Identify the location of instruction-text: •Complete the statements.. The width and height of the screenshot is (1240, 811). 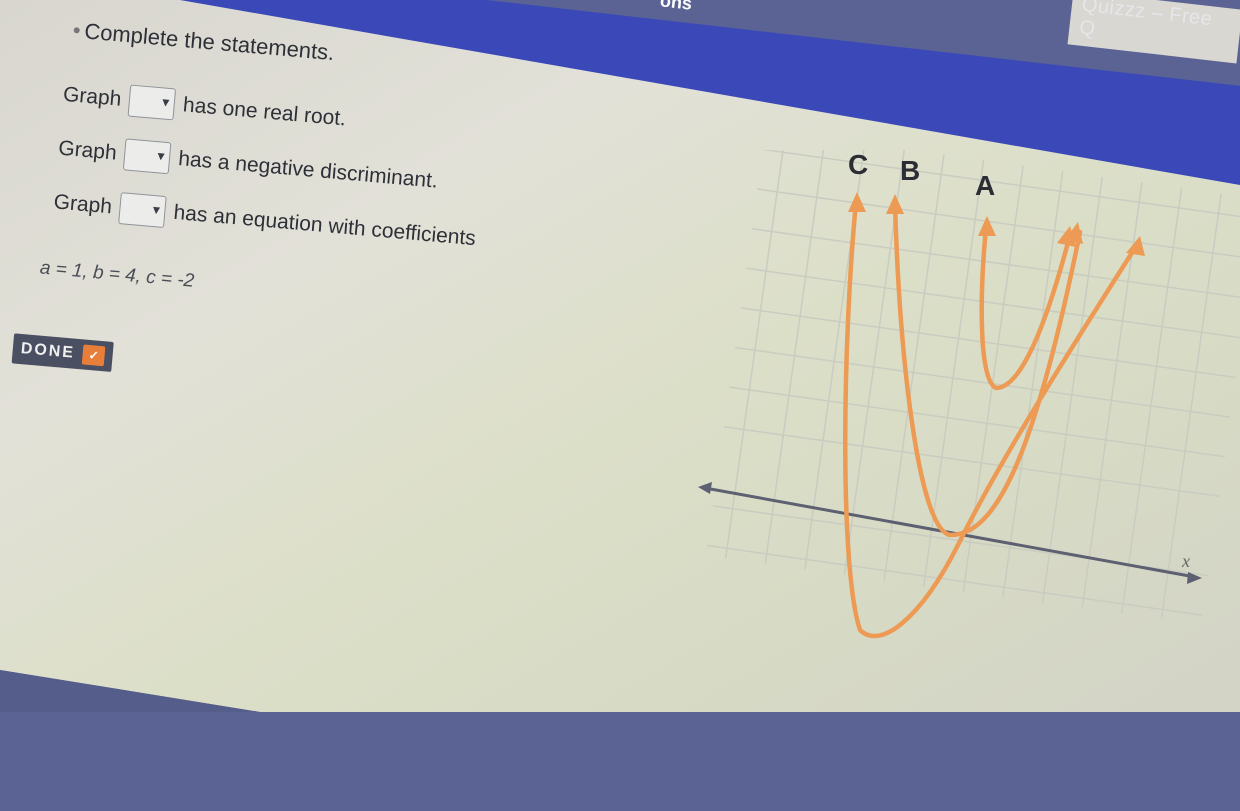
(203, 41).